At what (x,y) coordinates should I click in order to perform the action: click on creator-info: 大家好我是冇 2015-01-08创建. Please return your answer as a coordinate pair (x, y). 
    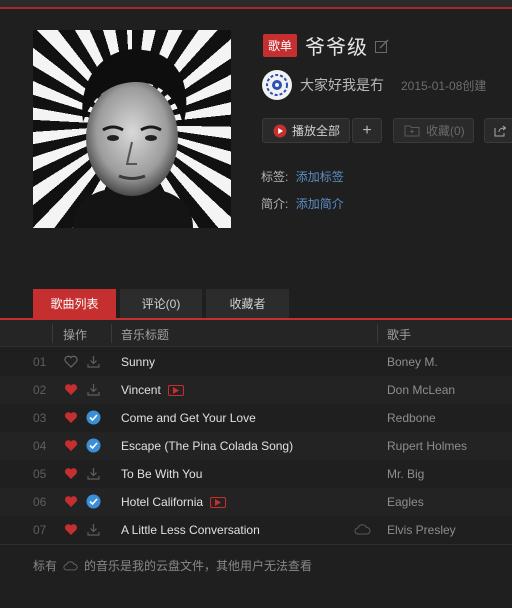
    Looking at the image, I should click on (374, 85).